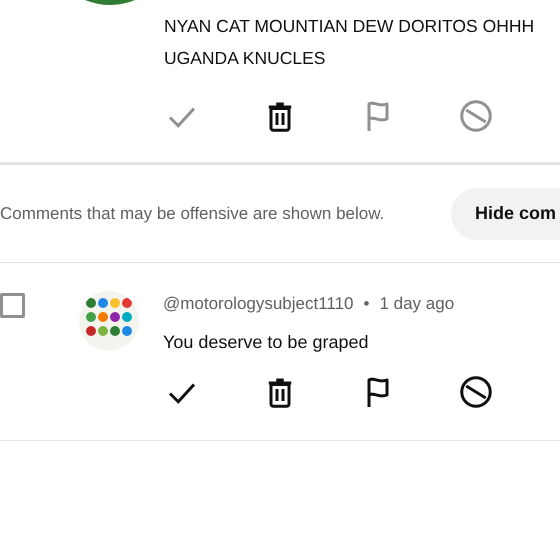  What do you see at coordinates (110, 2) in the screenshot?
I see `avatar` at bounding box center [110, 2].